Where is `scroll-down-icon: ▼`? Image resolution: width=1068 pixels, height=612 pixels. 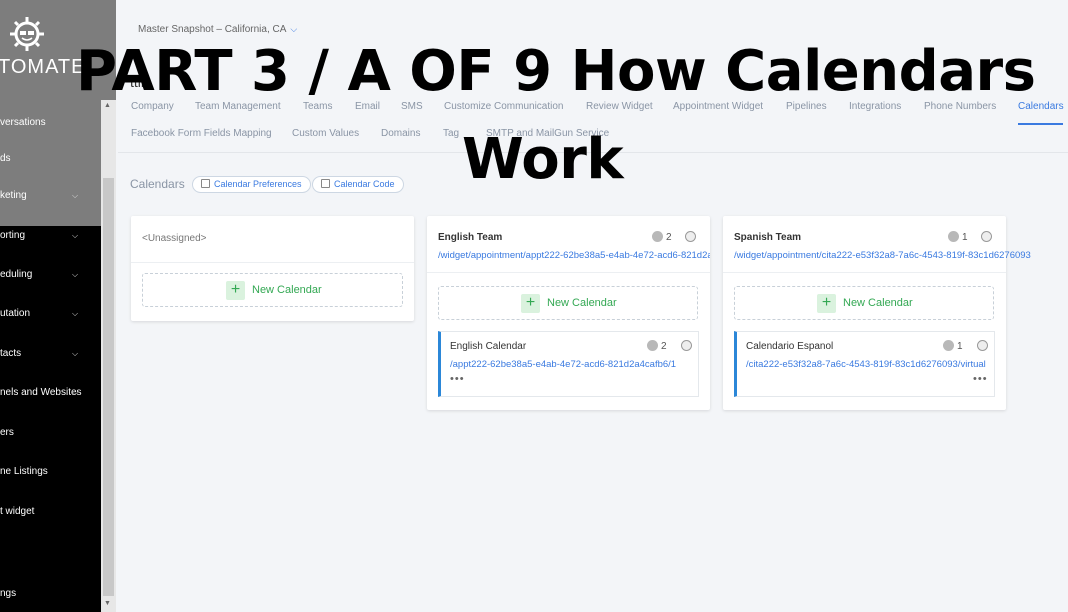
scroll-down-icon: ▼ is located at coordinates (107, 603).